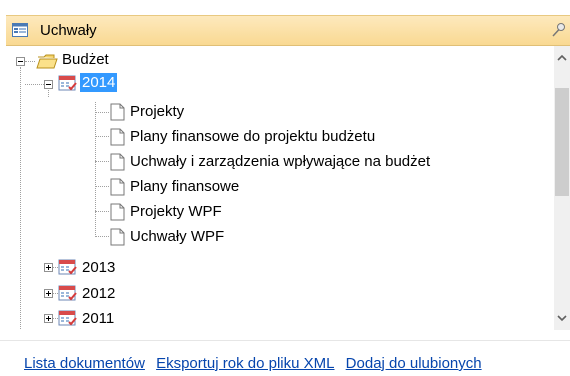 This screenshot has width=570, height=376. Describe the element at coordinates (157, 111) in the screenshot. I see `tree-node-child: Projekty` at that location.